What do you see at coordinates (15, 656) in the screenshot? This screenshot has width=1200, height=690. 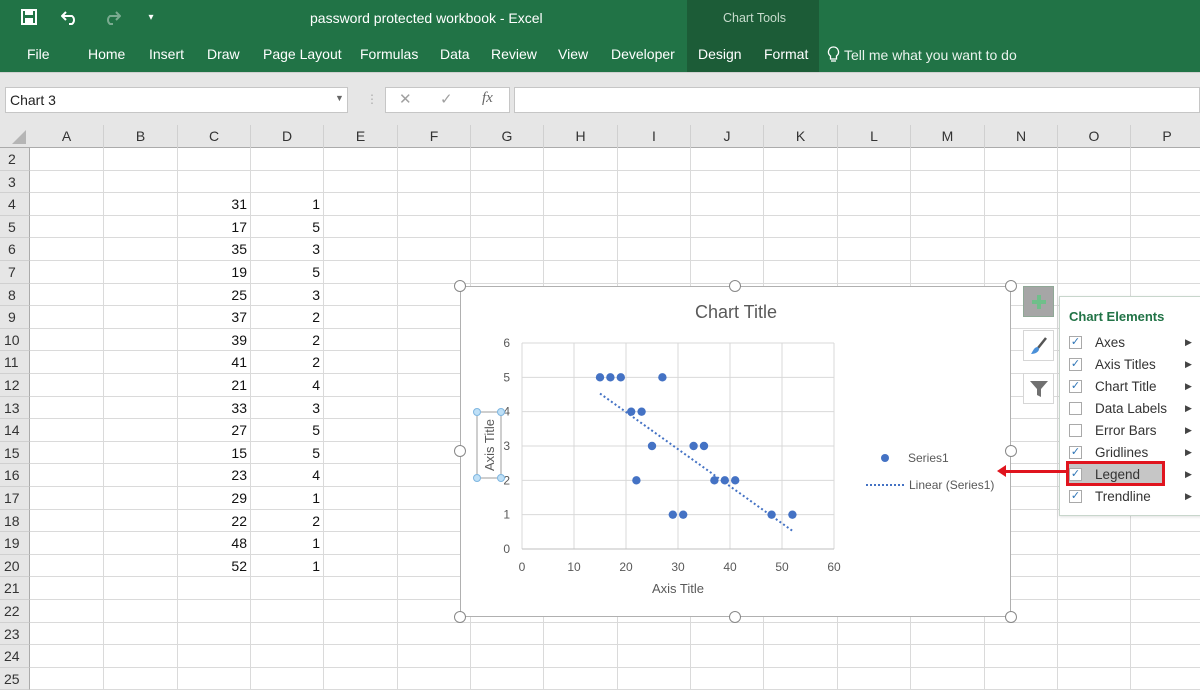 I see `row-header-24: 24` at bounding box center [15, 656].